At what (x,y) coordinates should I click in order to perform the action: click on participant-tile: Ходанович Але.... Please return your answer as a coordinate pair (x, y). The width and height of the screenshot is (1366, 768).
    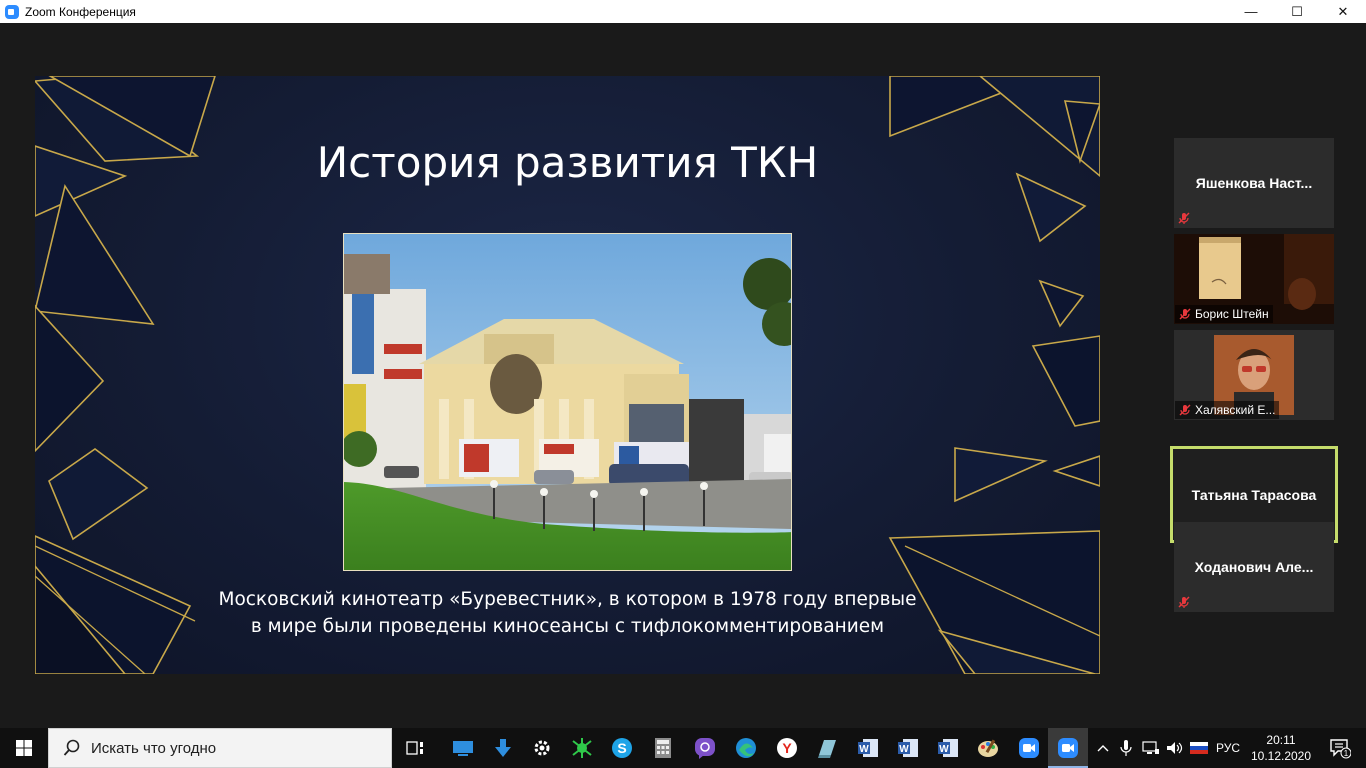
    Looking at the image, I should click on (1254, 567).